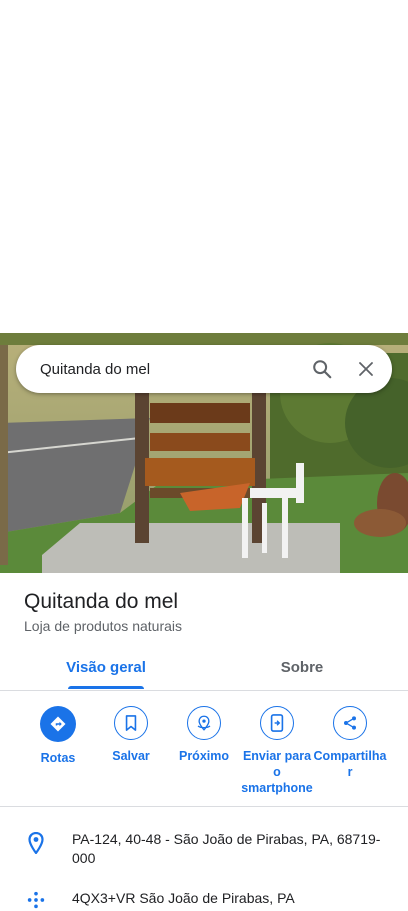 Image resolution: width=408 pixels, height=911 pixels. What do you see at coordinates (277, 723) in the screenshot?
I see `send-to-phone-icon` at bounding box center [277, 723].